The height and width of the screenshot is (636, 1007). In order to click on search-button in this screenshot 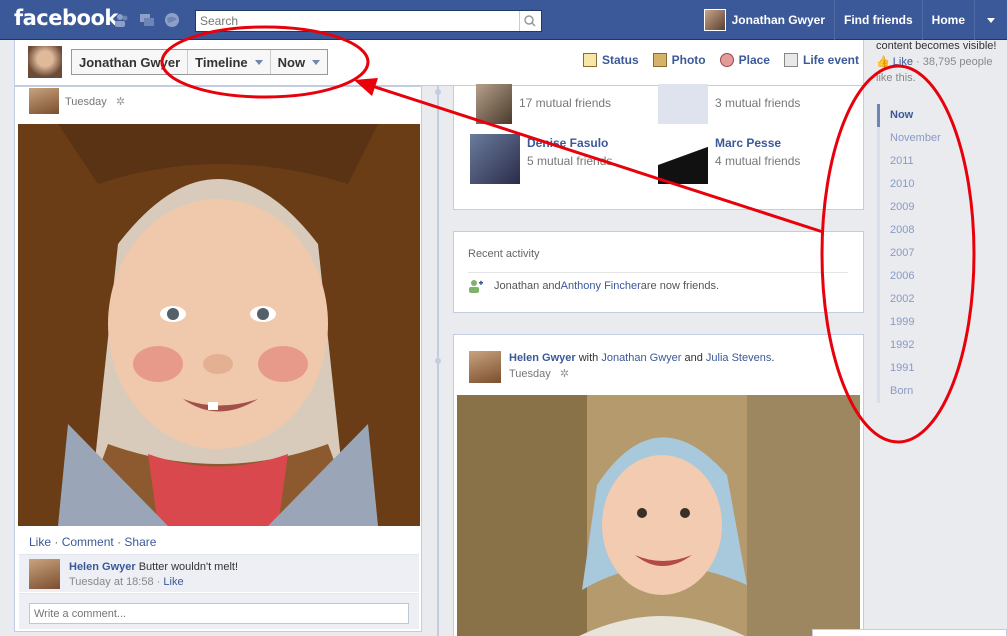, I will do `click(530, 21)`.